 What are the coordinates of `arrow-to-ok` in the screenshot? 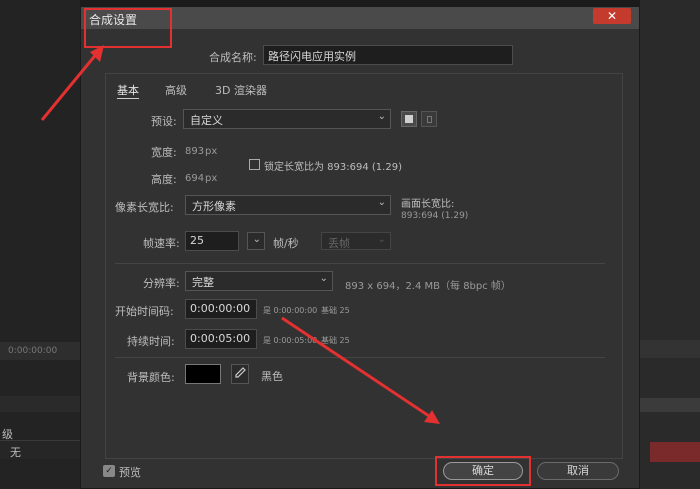 It's located at (357, 368).